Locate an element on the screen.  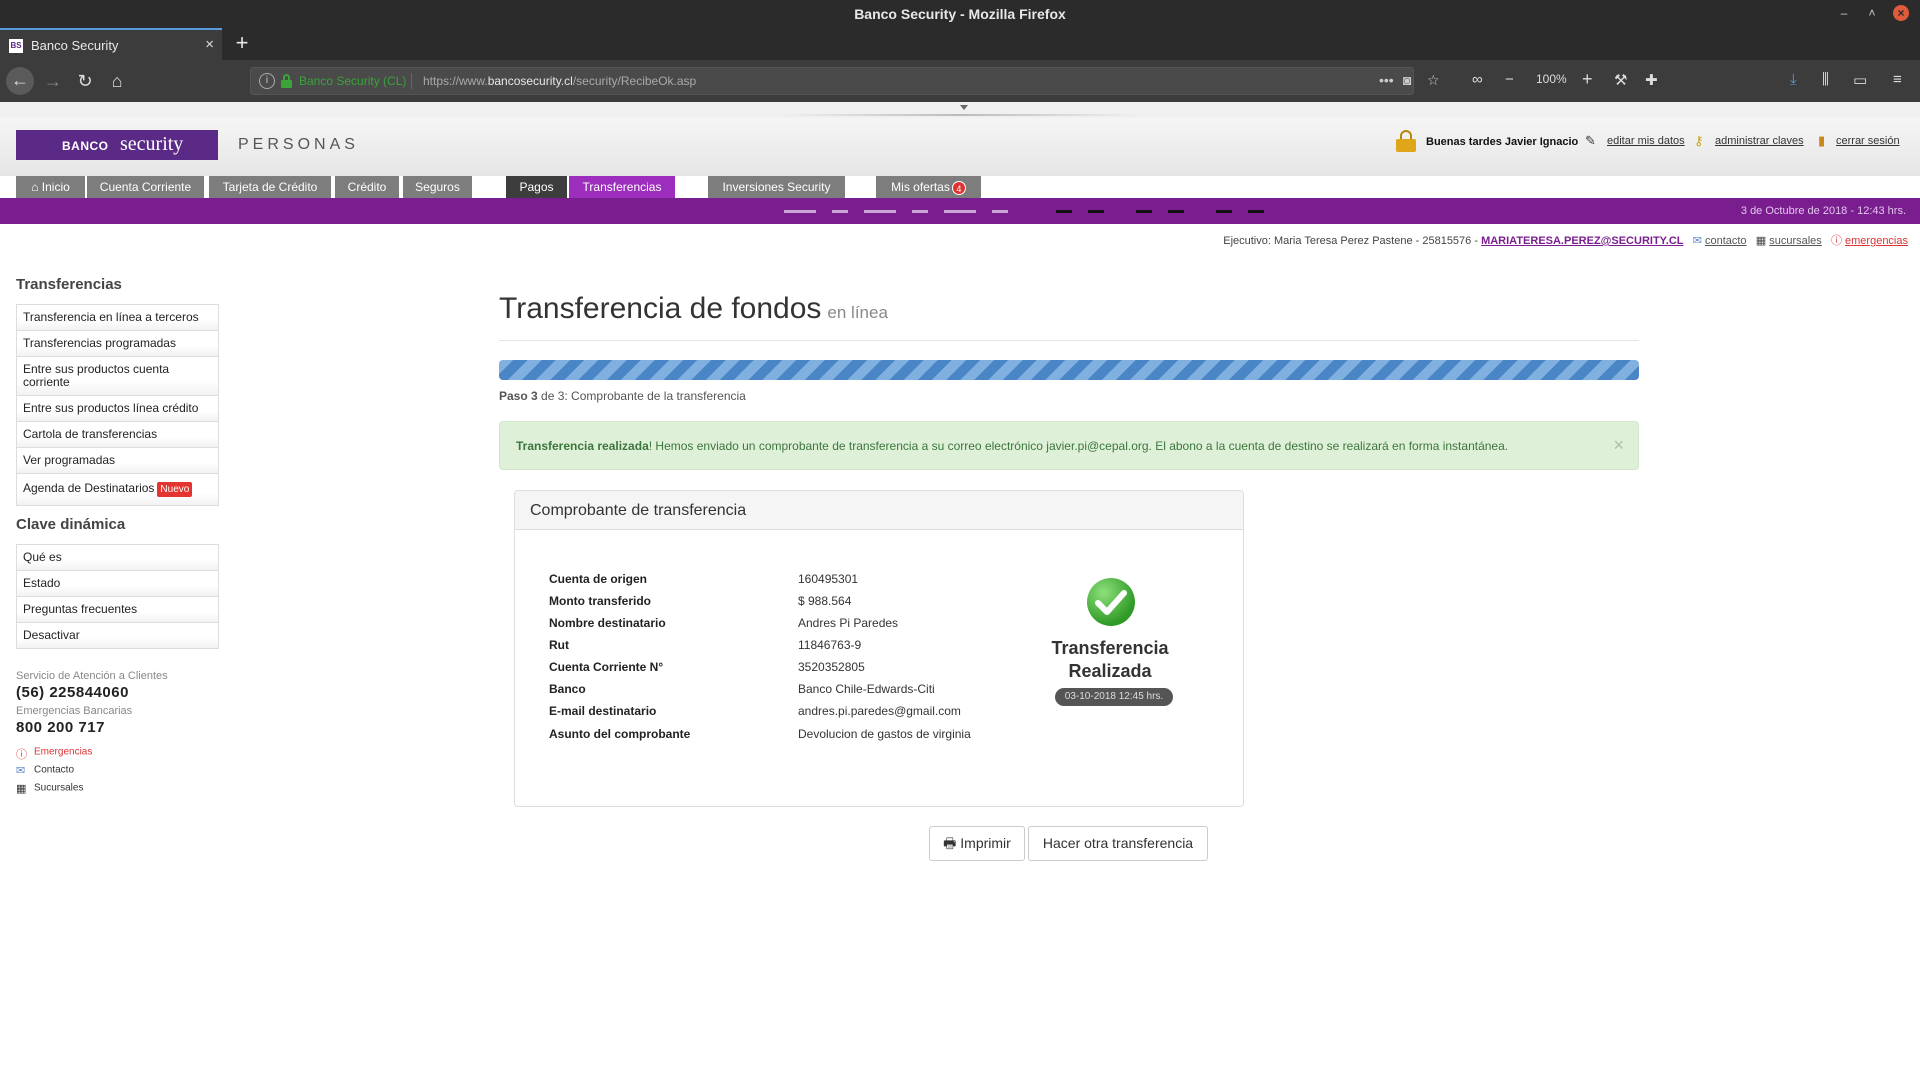
bookmark-star-icon: ☆ is located at coordinates (1433, 80).